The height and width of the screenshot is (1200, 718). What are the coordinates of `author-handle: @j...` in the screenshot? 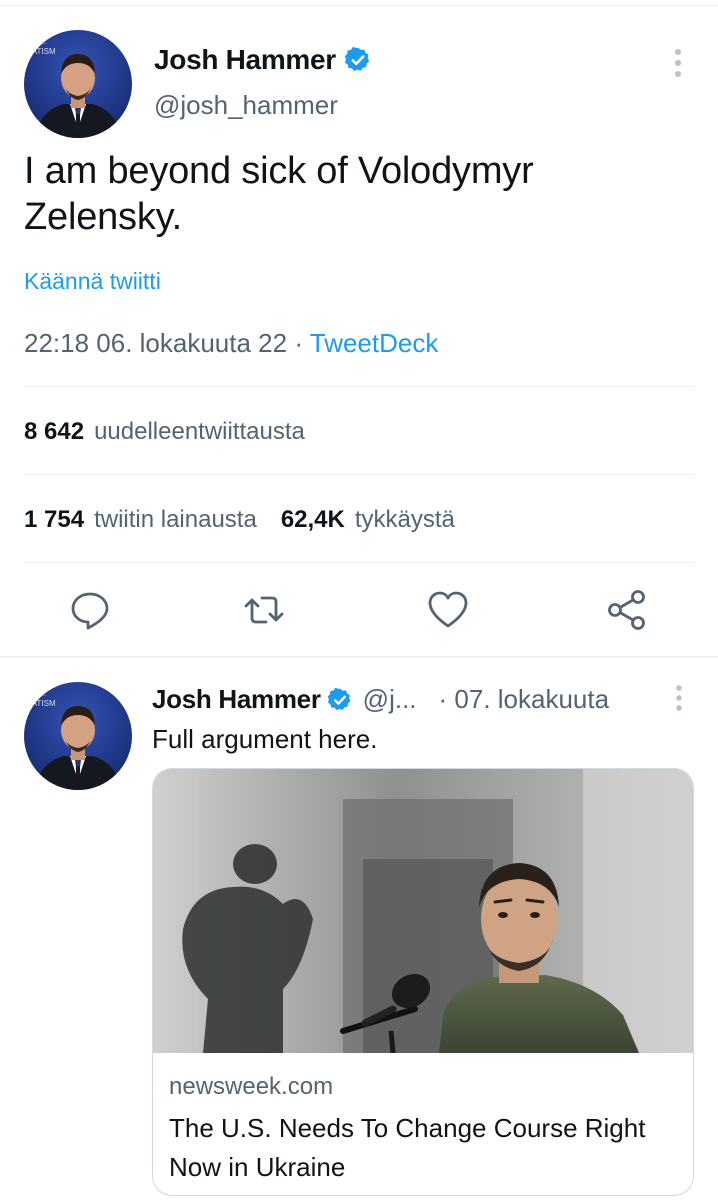 It's located at (390, 699).